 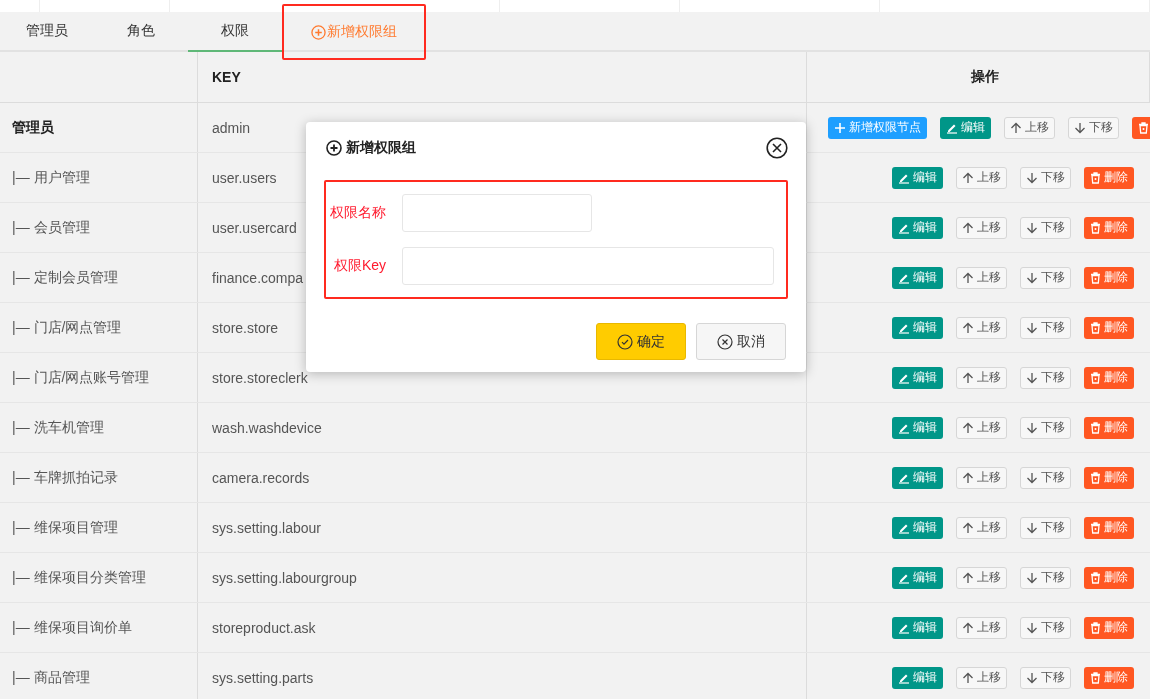 I want to click on permission-name: |— 门店/网点账号管理, so click(x=99, y=377).